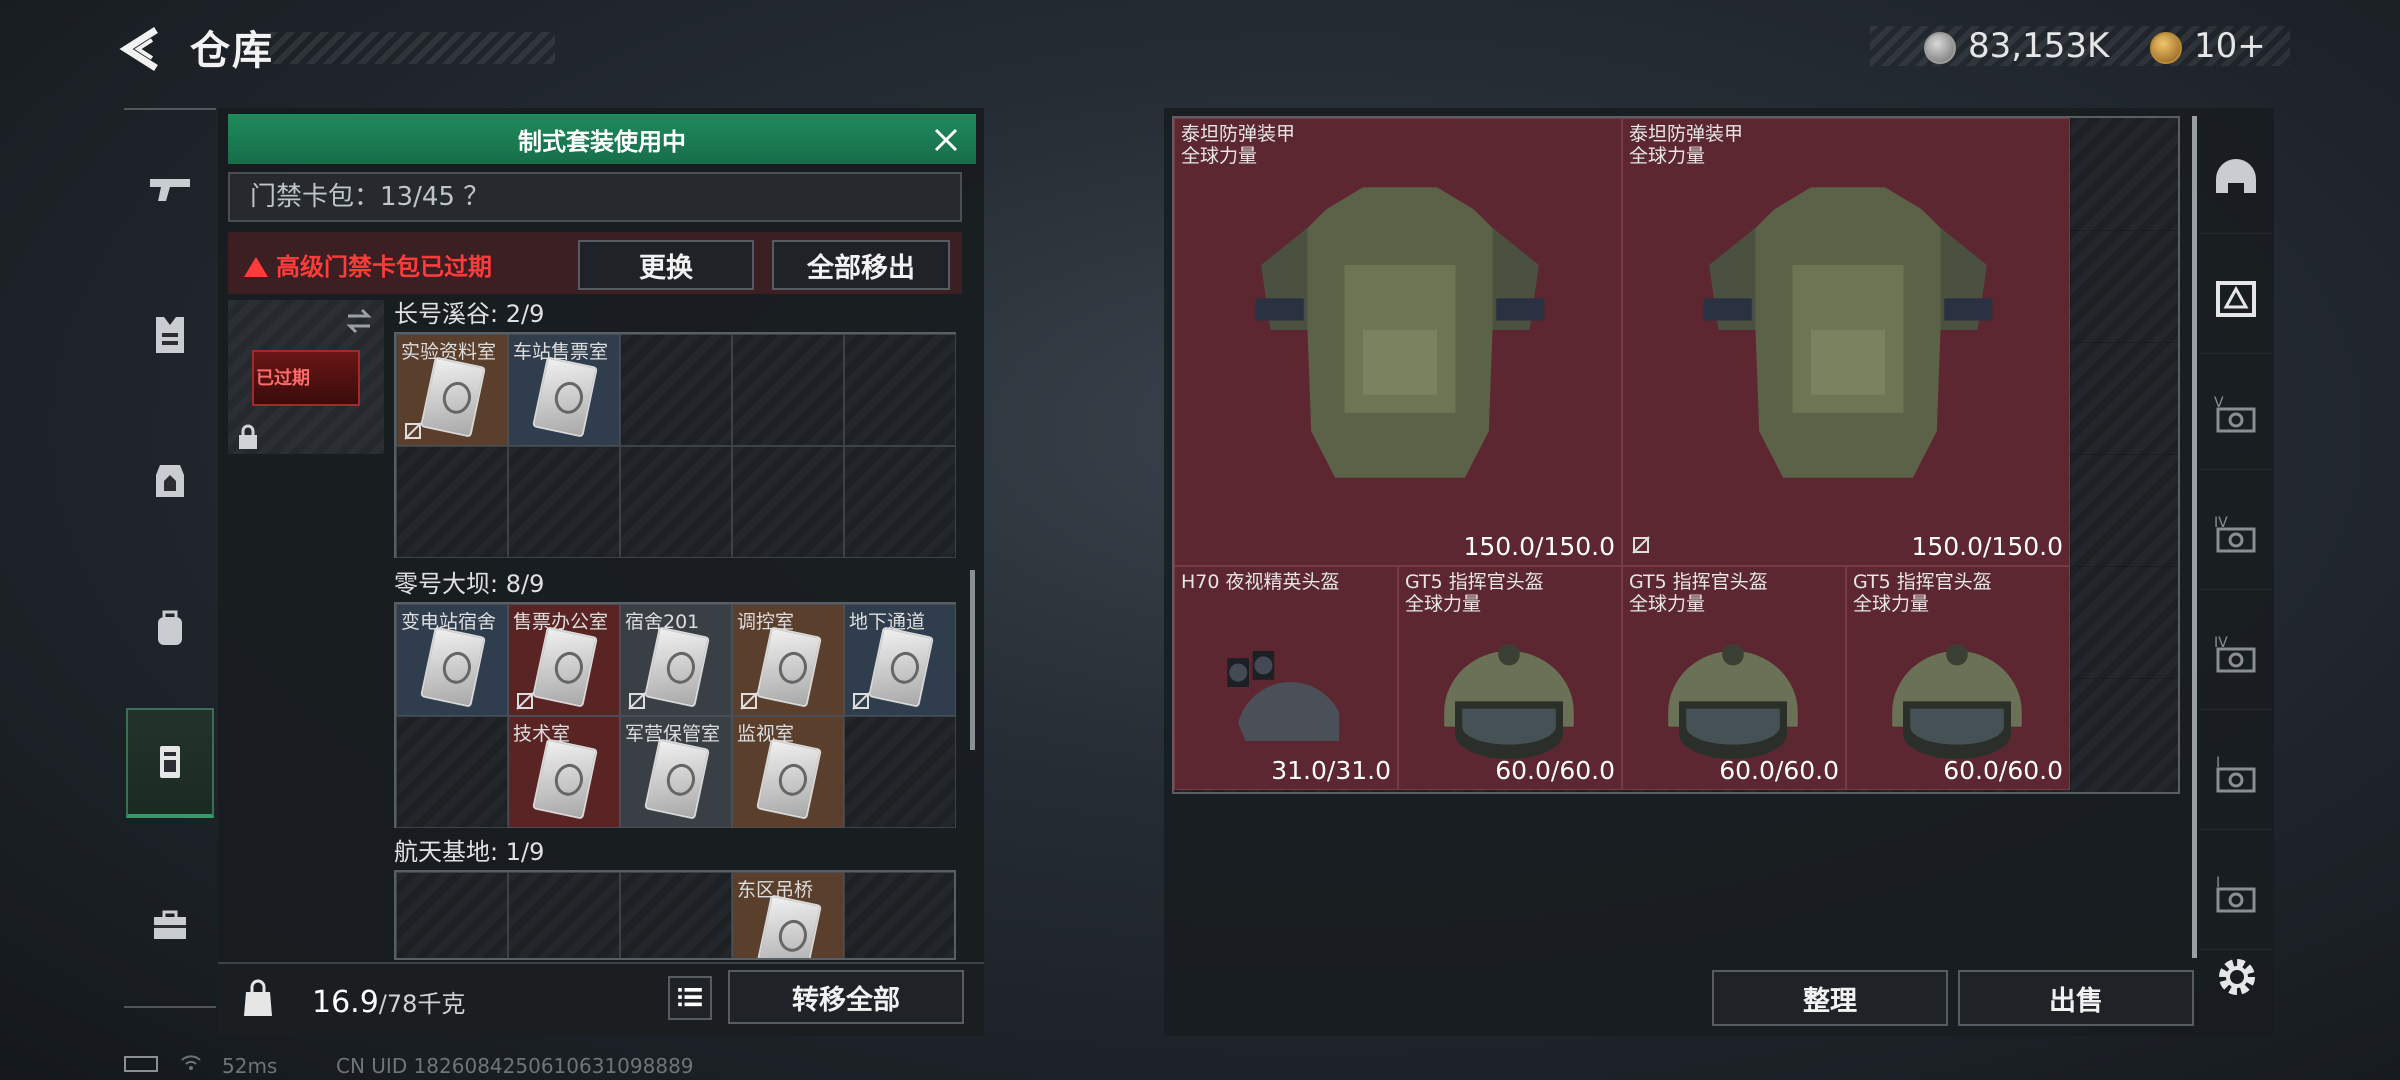 The width and height of the screenshot is (2400, 1080). I want to click on keycard-capacity: 门禁卡包：13/45 ？, so click(595, 197).